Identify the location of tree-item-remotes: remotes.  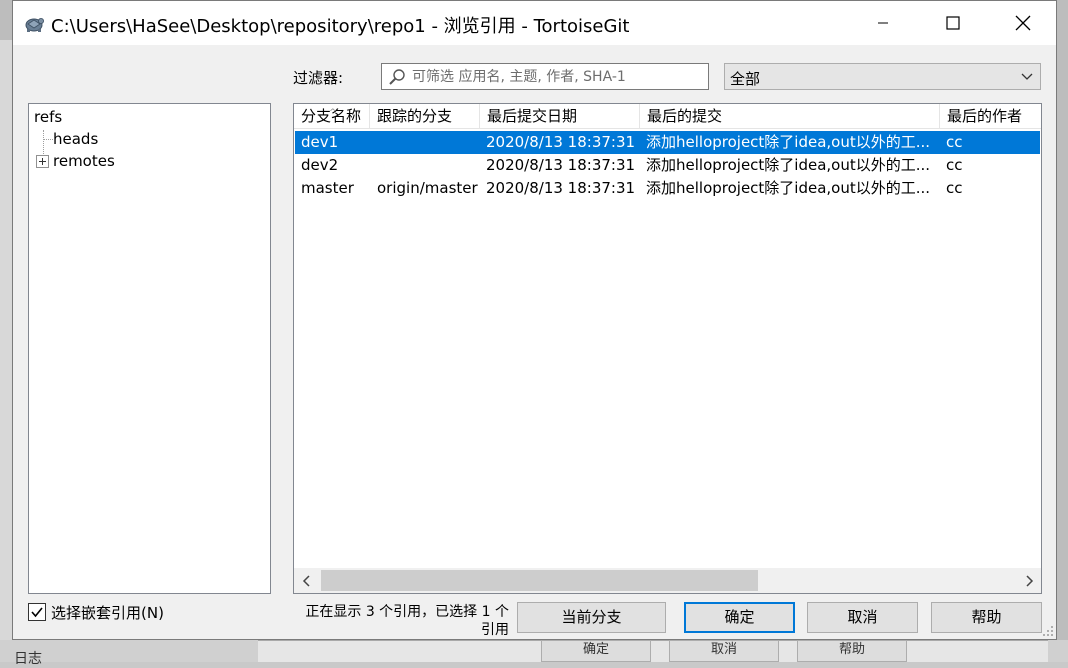
(84, 161).